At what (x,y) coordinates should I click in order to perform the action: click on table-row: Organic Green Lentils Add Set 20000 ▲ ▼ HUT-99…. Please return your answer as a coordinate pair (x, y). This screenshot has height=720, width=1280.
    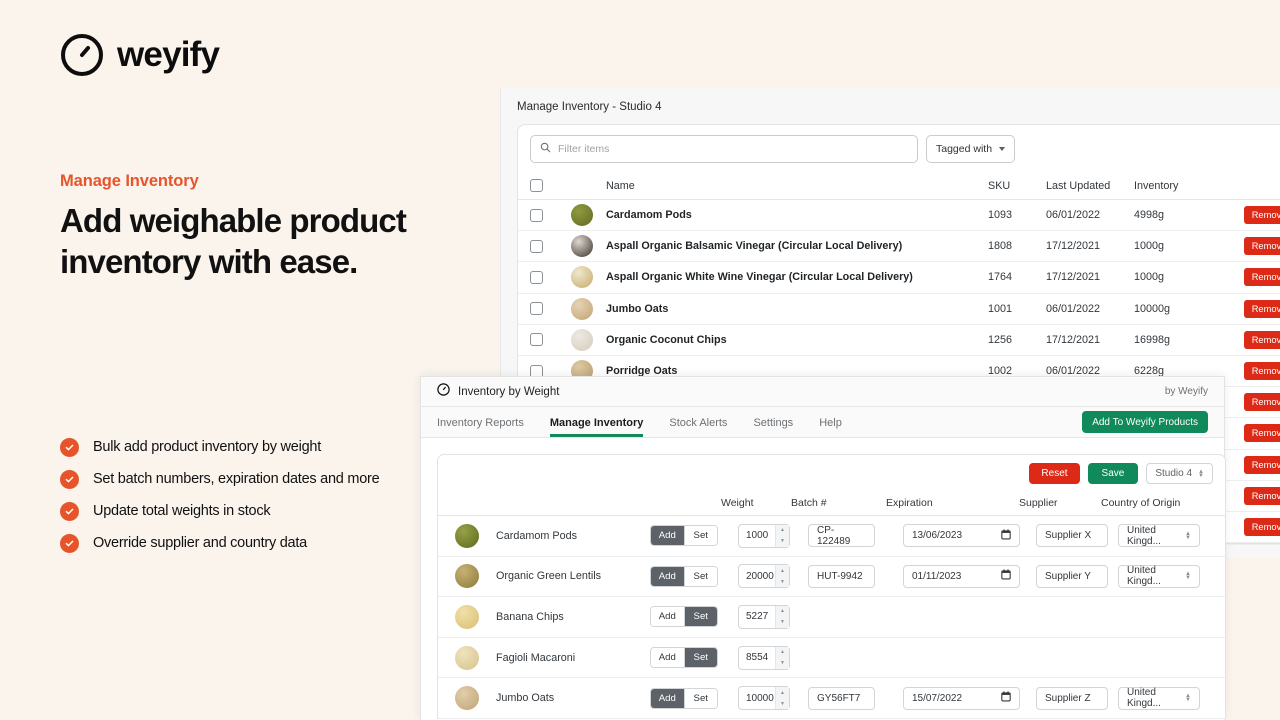
    Looking at the image, I should click on (831, 577).